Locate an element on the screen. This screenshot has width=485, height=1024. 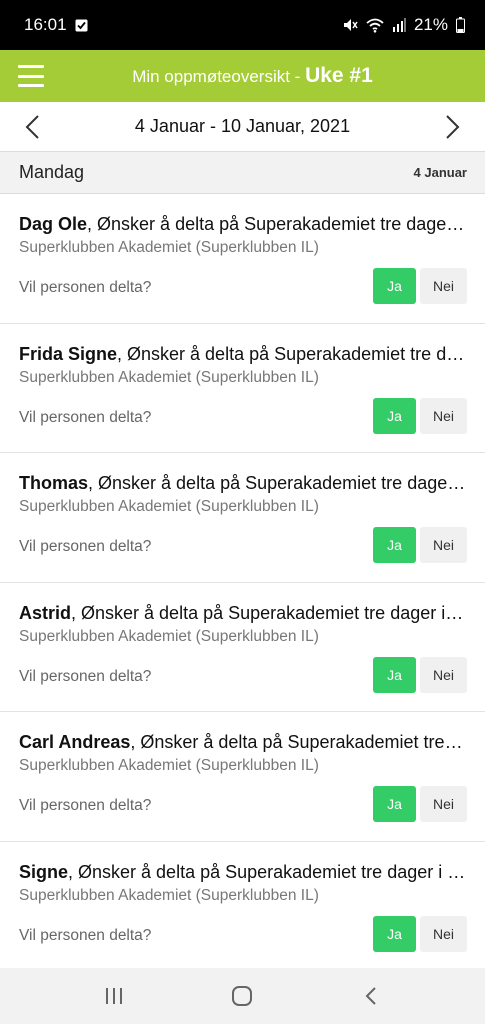
page-title: Min oppmøteoversikt - Uke #1 is located at coordinates (242, 76).